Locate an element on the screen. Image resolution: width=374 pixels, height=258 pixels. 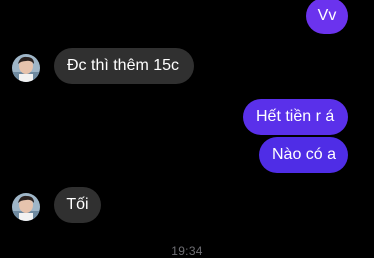
message-text: Hết tiền r á is located at coordinates (295, 116).